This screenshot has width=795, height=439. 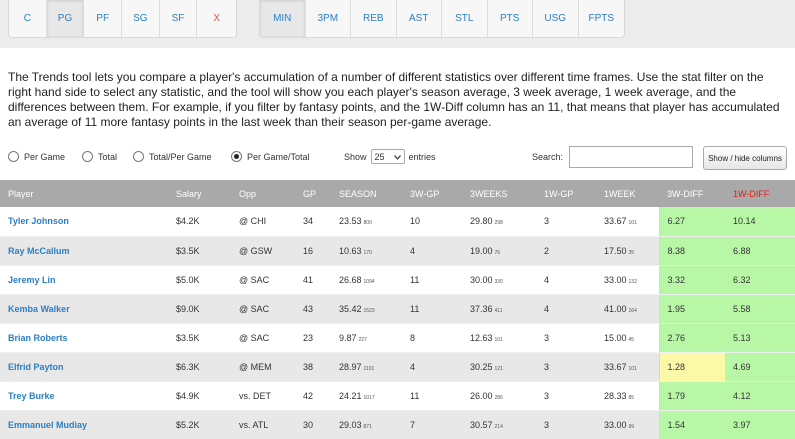 What do you see at coordinates (313, 280) in the screenshot?
I see `games-played-cell: 41` at bounding box center [313, 280].